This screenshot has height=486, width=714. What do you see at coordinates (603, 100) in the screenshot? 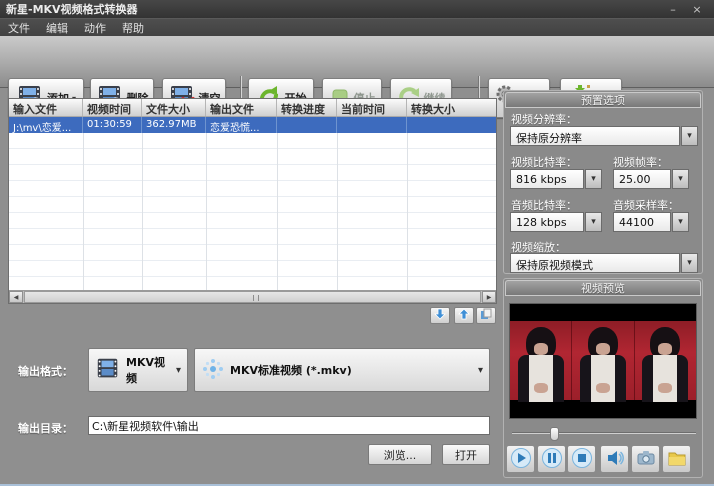
I see `preset-panel-header: 预置选项` at bounding box center [603, 100].